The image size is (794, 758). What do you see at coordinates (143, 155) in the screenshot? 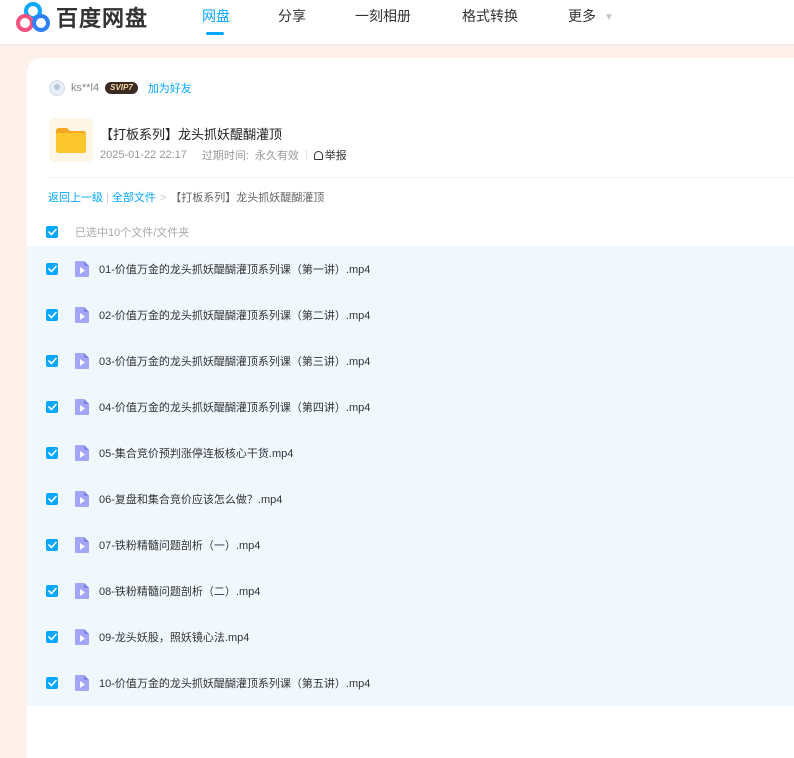
I see `share-date: 2025-01-22 22:17` at bounding box center [143, 155].